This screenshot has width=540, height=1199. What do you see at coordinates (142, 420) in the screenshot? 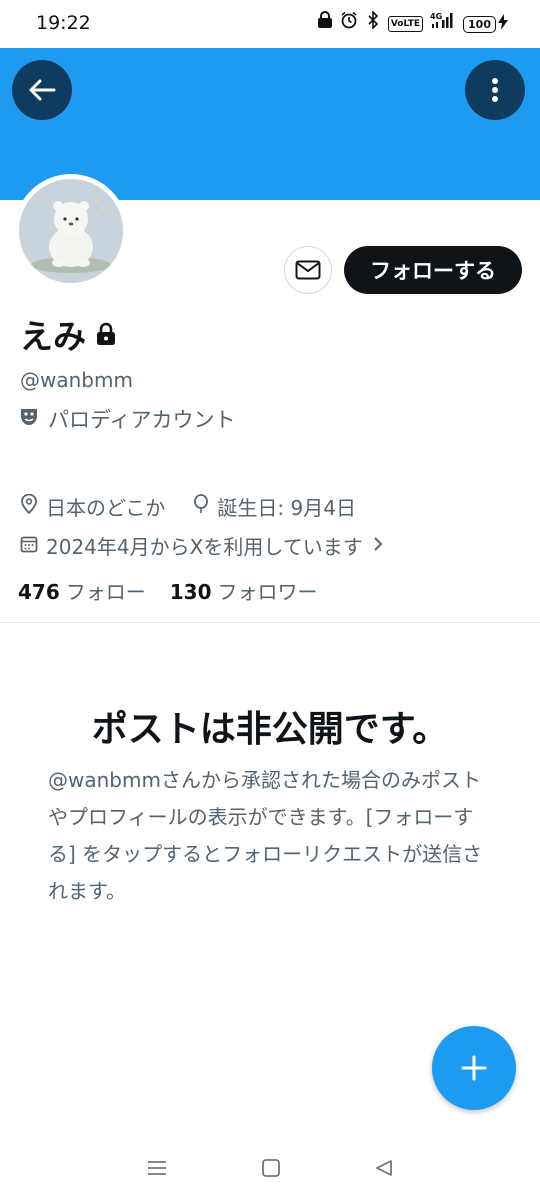
I see `parody-label: パロディアカウント` at bounding box center [142, 420].